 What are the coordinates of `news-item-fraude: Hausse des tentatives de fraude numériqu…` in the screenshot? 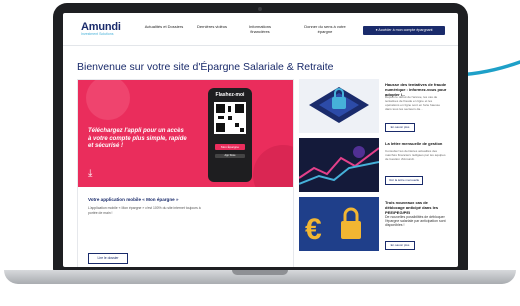 It's located at (373, 106).